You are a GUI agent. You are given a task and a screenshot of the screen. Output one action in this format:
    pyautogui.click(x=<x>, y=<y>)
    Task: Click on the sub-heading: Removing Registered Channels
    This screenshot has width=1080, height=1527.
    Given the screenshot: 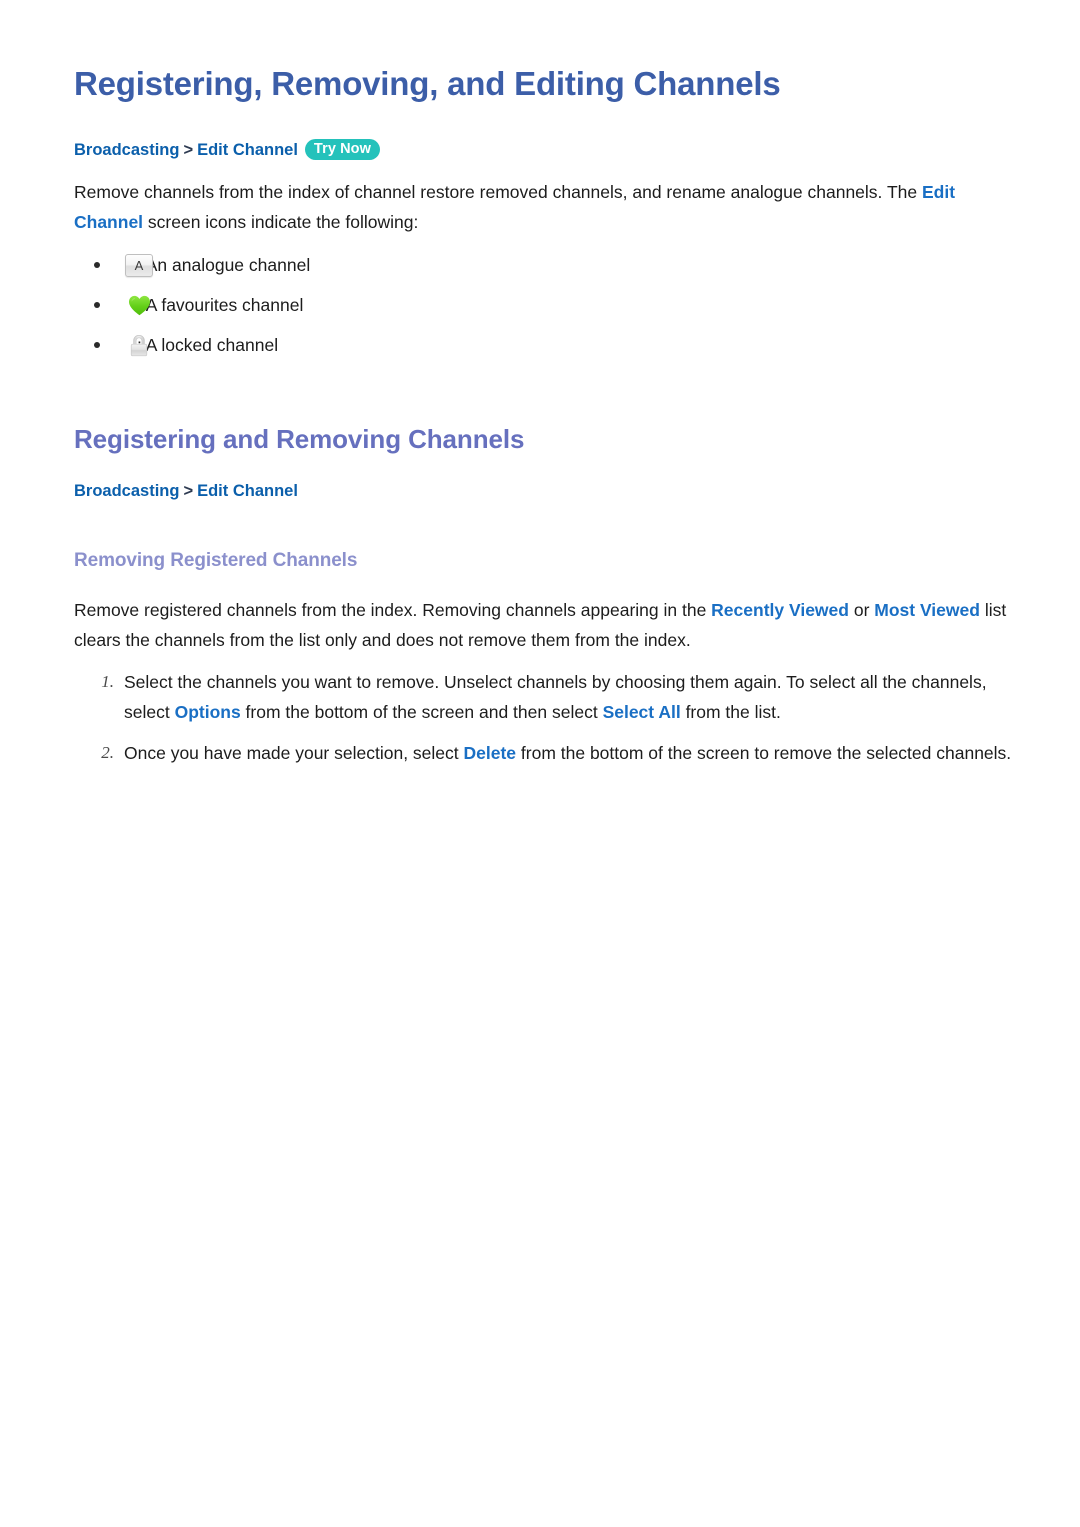 What is the action you would take?
    pyautogui.click(x=216, y=560)
    